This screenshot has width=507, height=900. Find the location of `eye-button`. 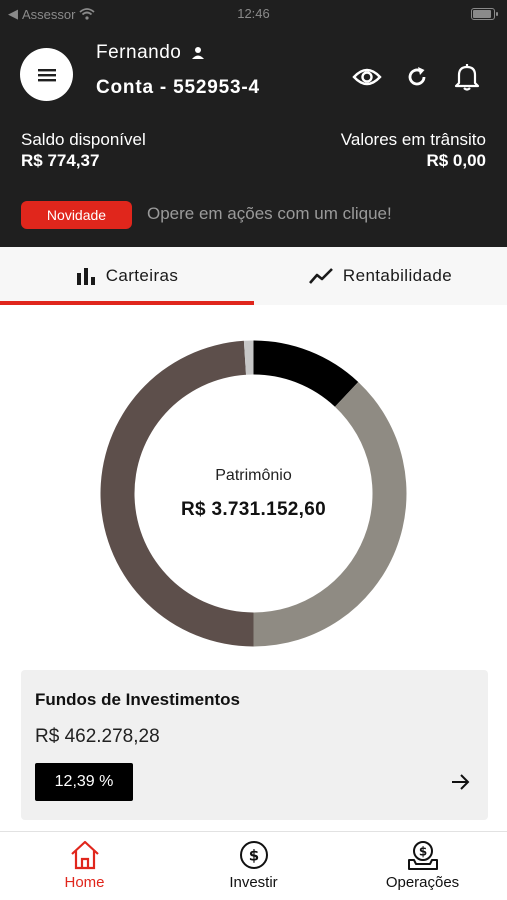

eye-button is located at coordinates (367, 77).